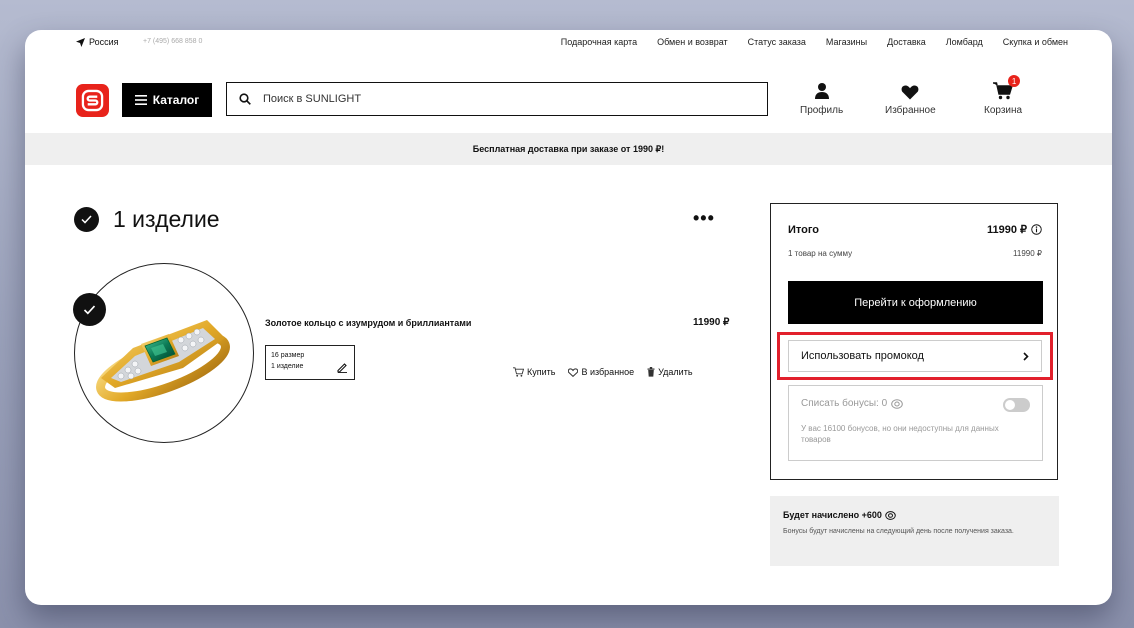 The height and width of the screenshot is (628, 1134). What do you see at coordinates (964, 42) in the screenshot?
I see `link-pawnshop: Ломбард` at bounding box center [964, 42].